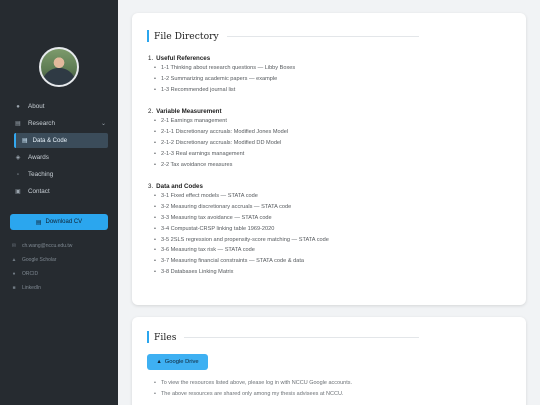 The width and height of the screenshot is (540, 405). Describe the element at coordinates (179, 186) in the screenshot. I see `section-name: Data and Codes` at that location.